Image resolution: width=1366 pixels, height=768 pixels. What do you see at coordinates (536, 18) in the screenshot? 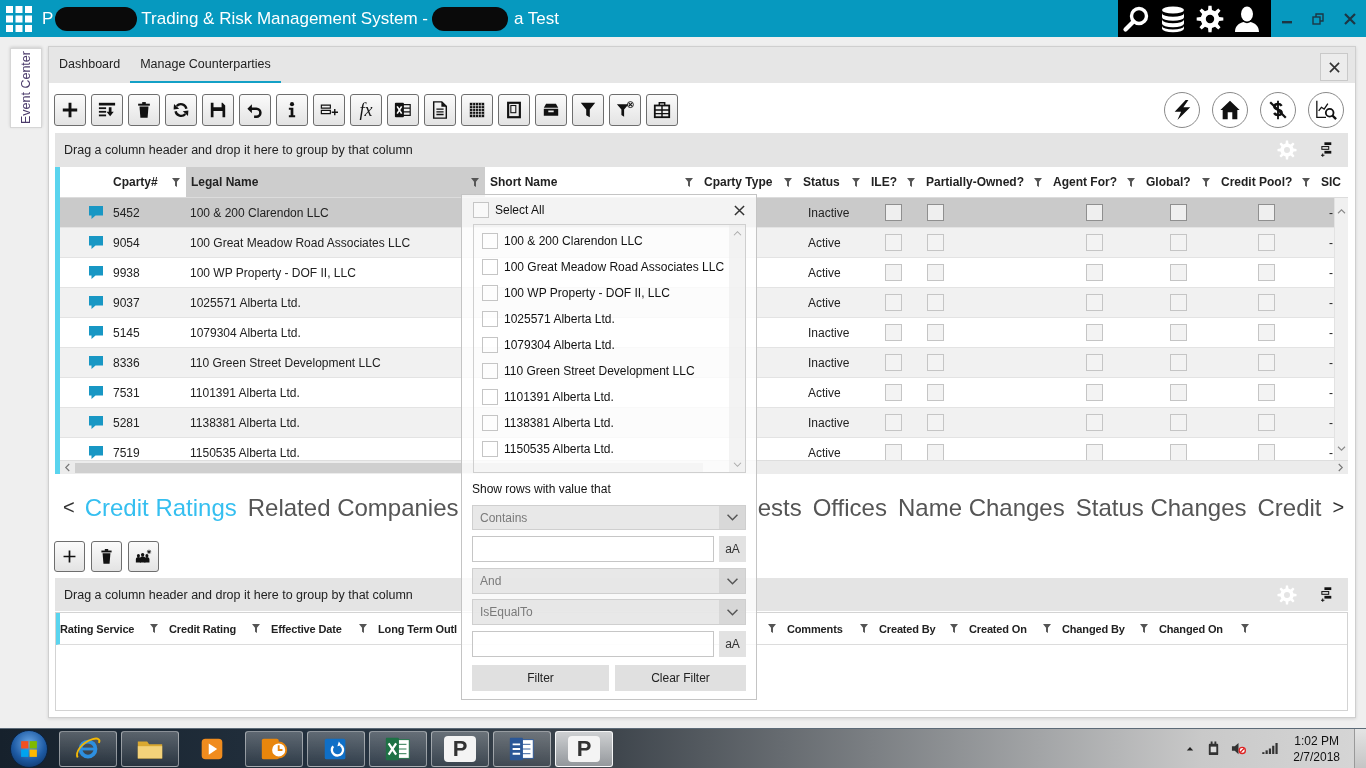
I see `window-title: a Test` at bounding box center [536, 18].